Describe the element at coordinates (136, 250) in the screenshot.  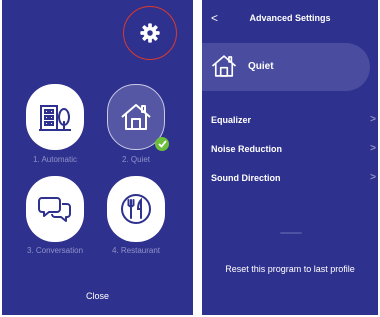
I see `program-label: 4. Restaurant` at that location.